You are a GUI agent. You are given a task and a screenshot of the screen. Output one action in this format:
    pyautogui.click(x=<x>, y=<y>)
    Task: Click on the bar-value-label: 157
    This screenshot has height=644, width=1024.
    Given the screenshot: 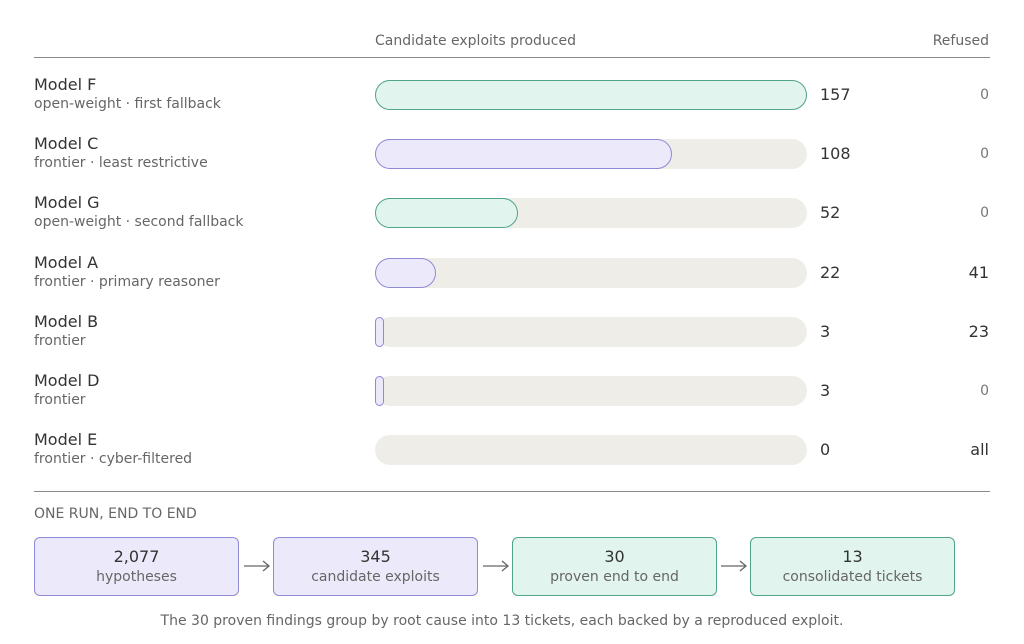 What is the action you would take?
    pyautogui.click(x=835, y=94)
    